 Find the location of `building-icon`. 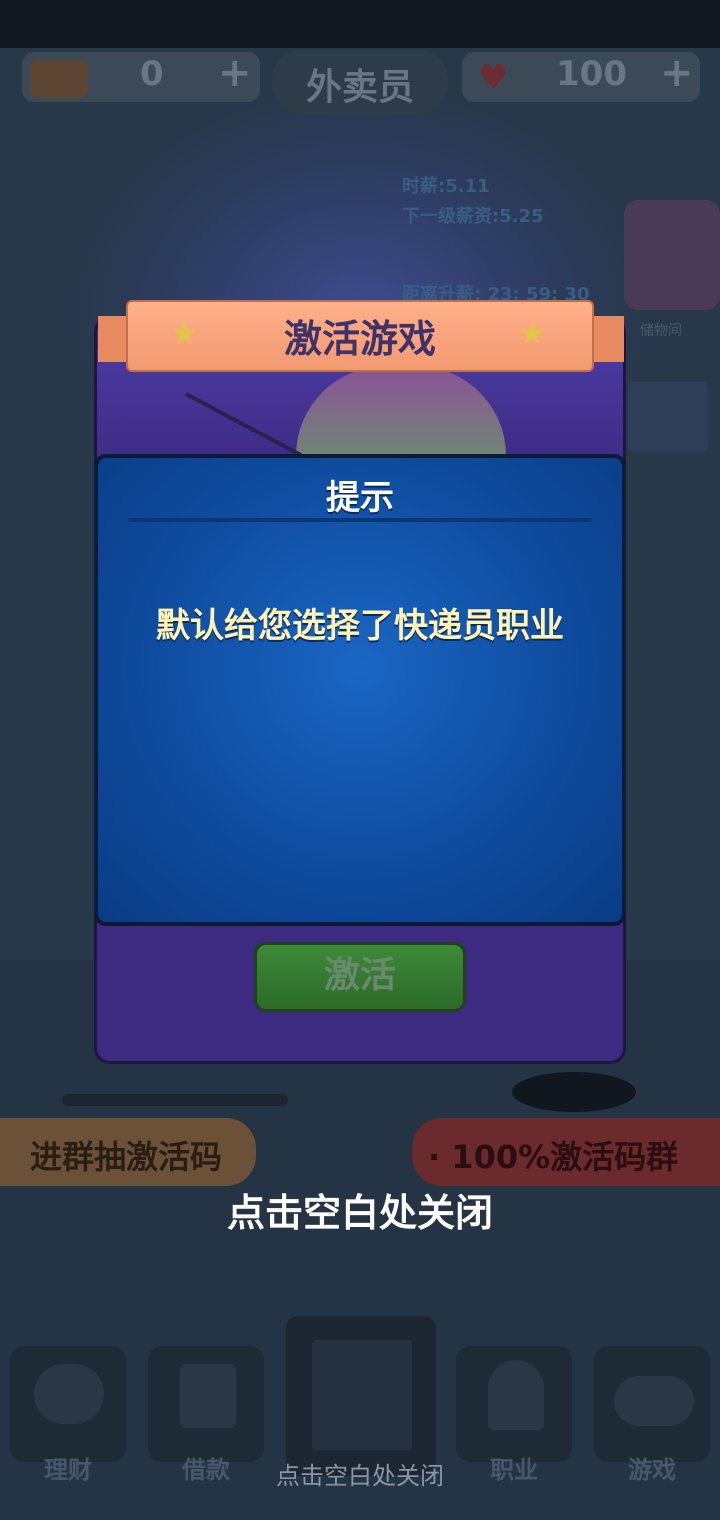

building-icon is located at coordinates (362, 1395).